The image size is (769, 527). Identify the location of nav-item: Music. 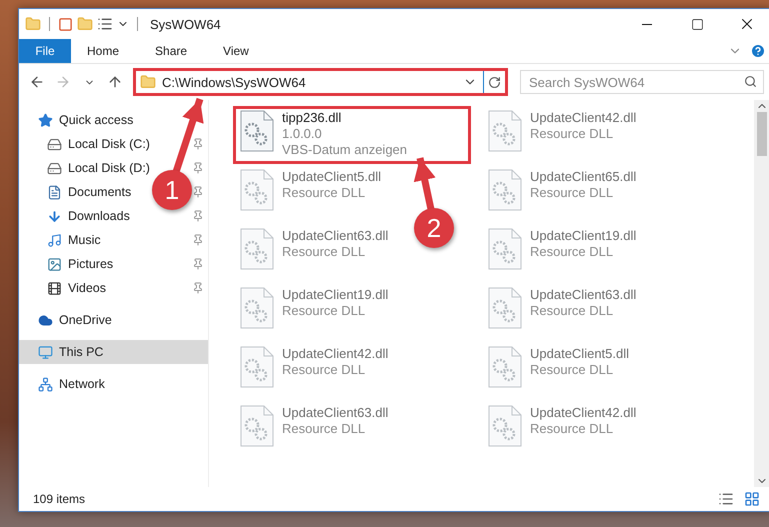
(64, 240).